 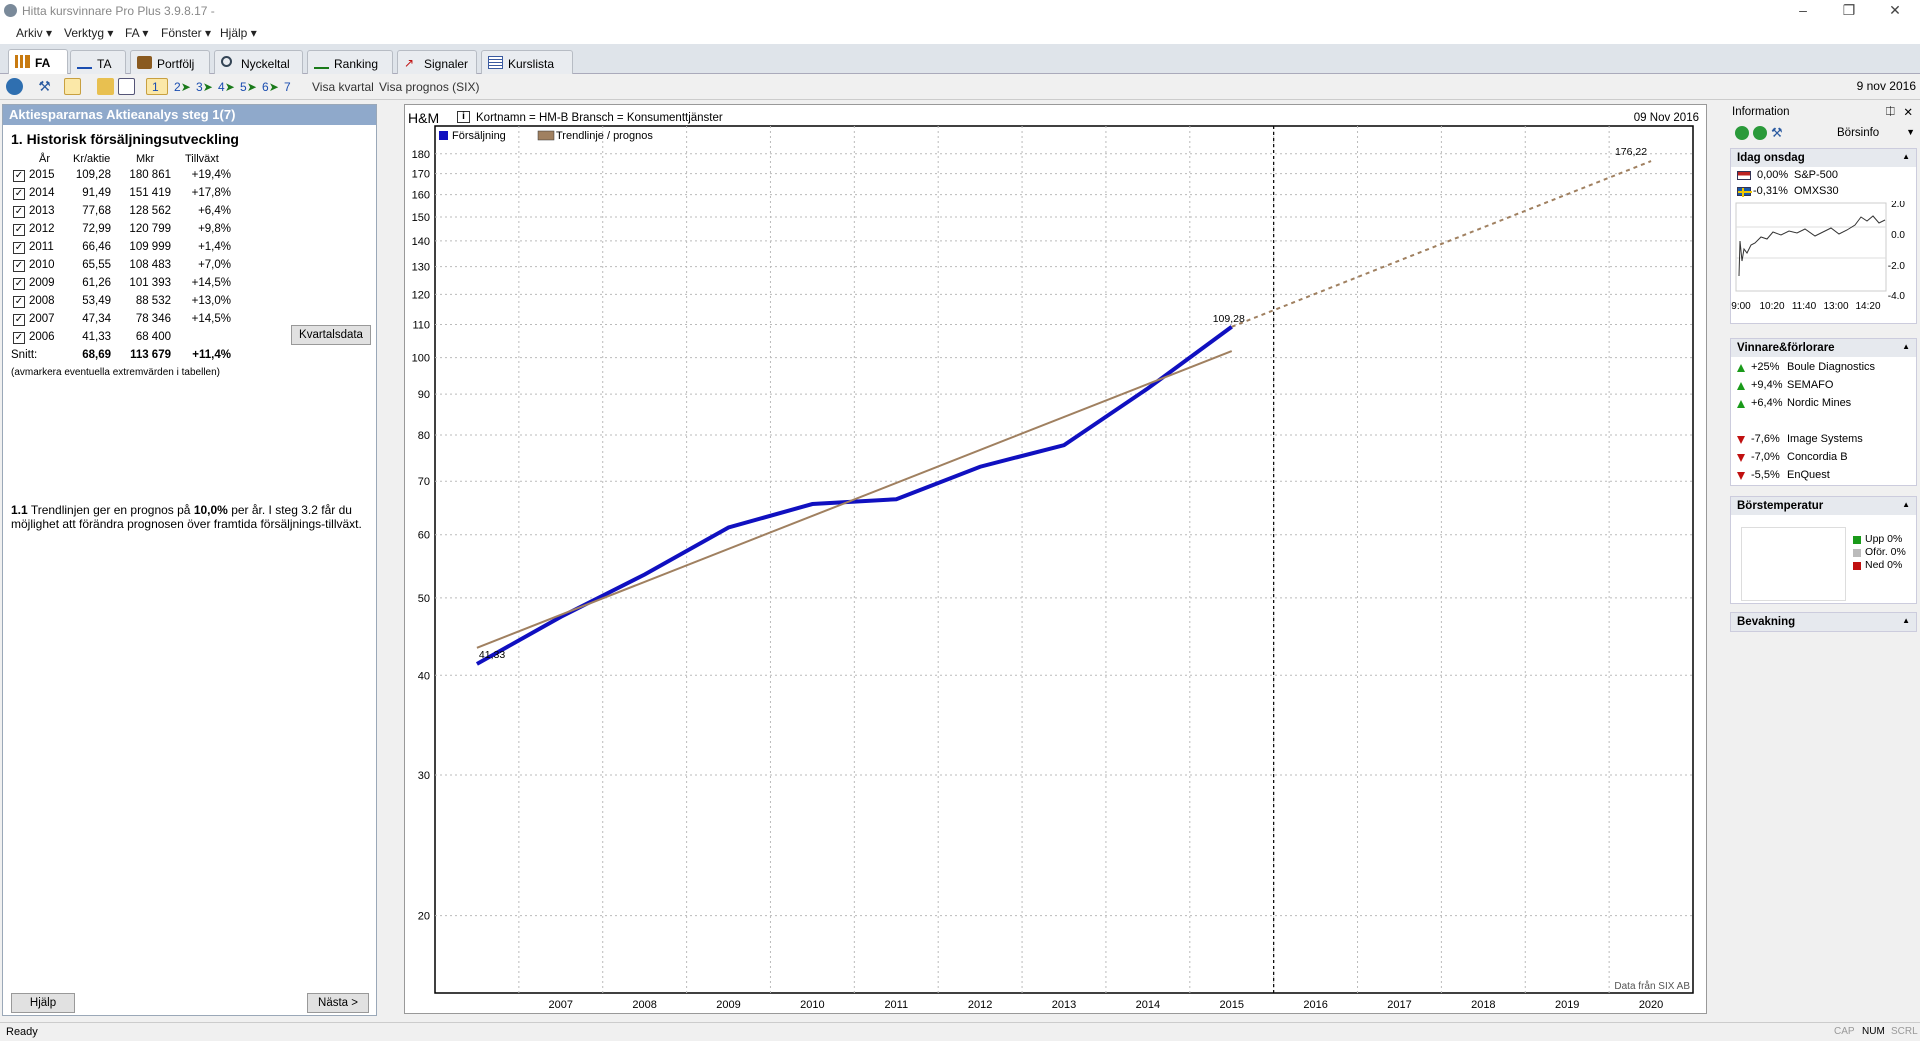 What do you see at coordinates (1231, 1005) in the screenshot?
I see `x-tick-label: 2015` at bounding box center [1231, 1005].